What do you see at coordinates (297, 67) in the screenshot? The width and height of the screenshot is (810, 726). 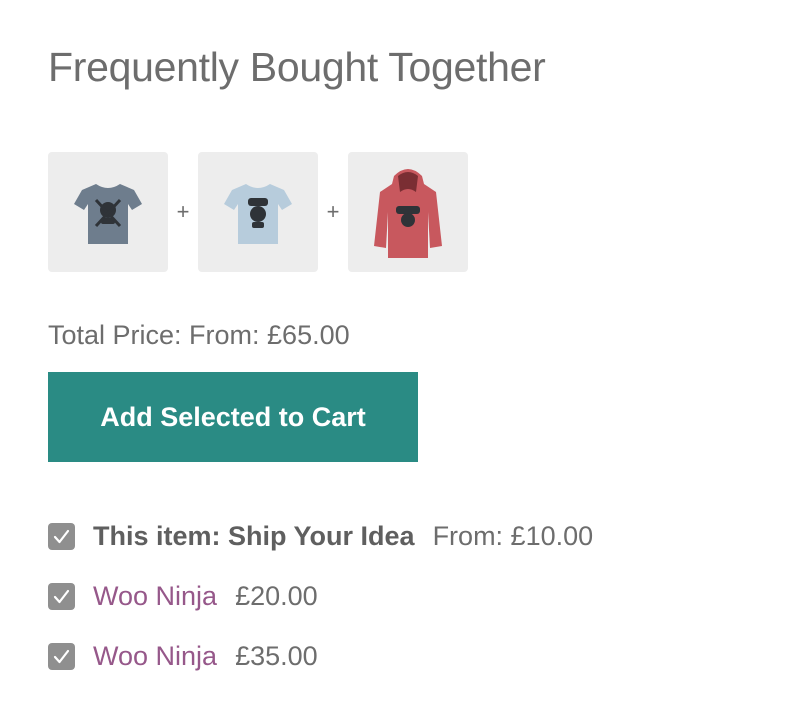 I see `section-title: Frequently Bought Together` at bounding box center [297, 67].